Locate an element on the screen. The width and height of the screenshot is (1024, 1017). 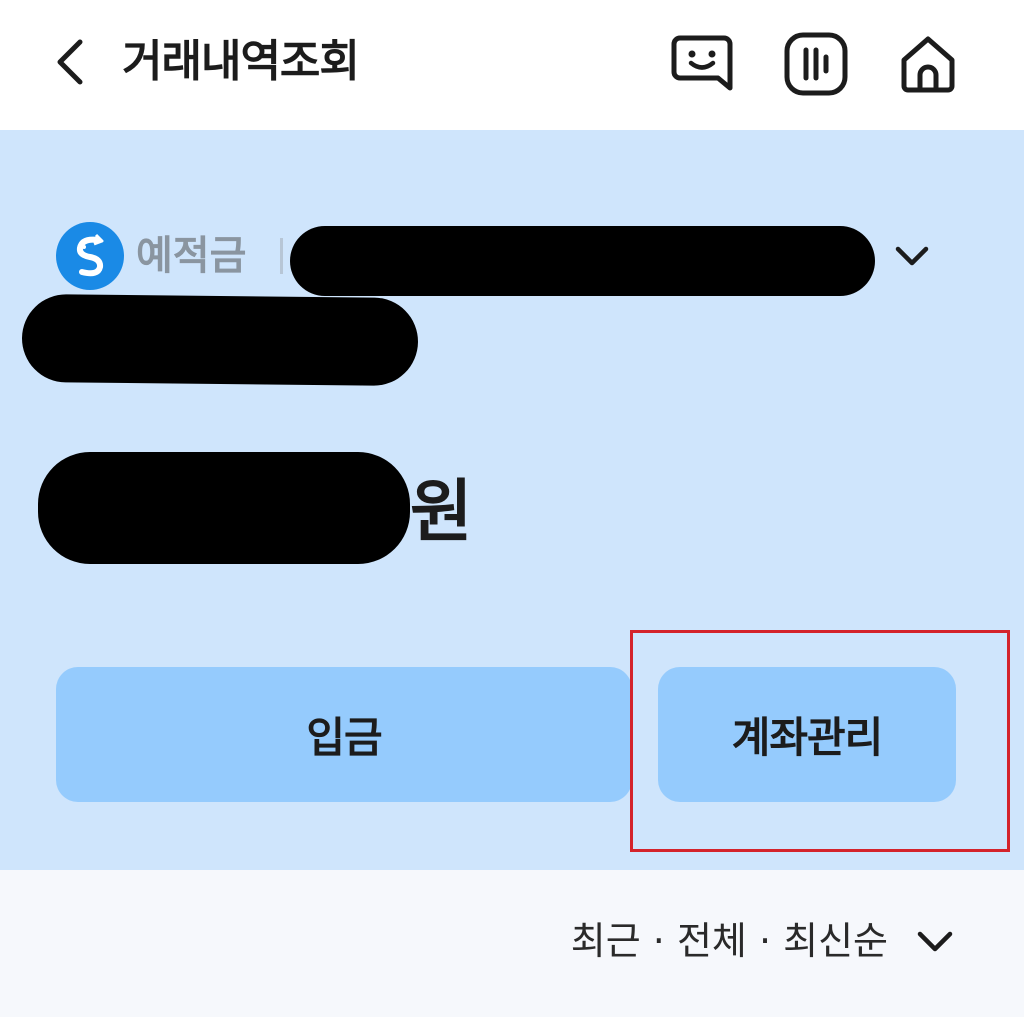
page-title: 거래내역조회 is located at coordinates (241, 61).